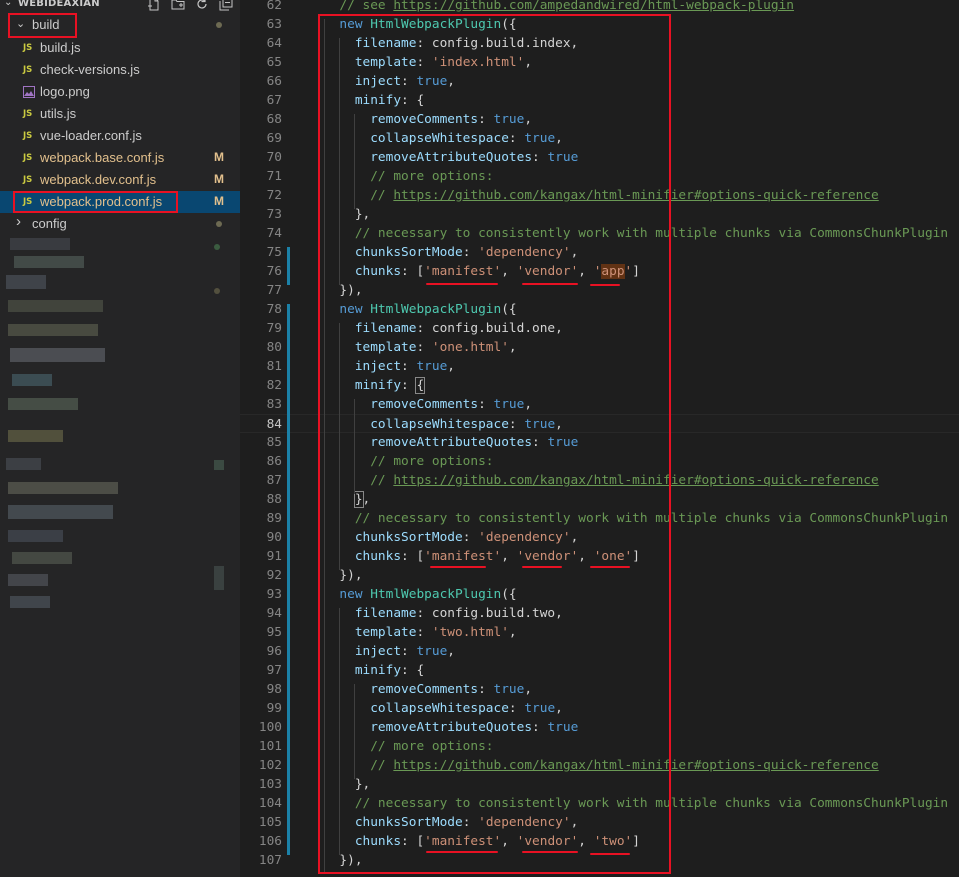  What do you see at coordinates (178, 5) in the screenshot?
I see `new-folder-icon` at bounding box center [178, 5].